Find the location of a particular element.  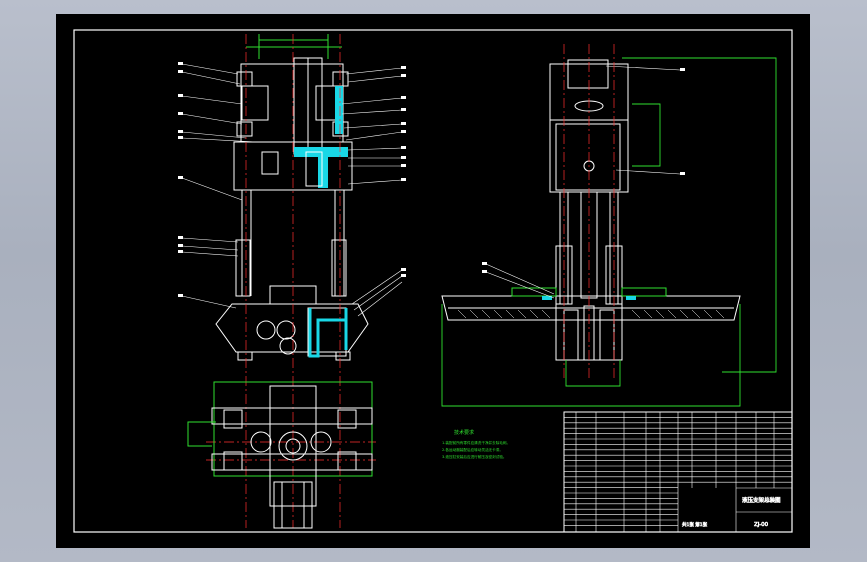

plan-view is located at coordinates (280, 455).